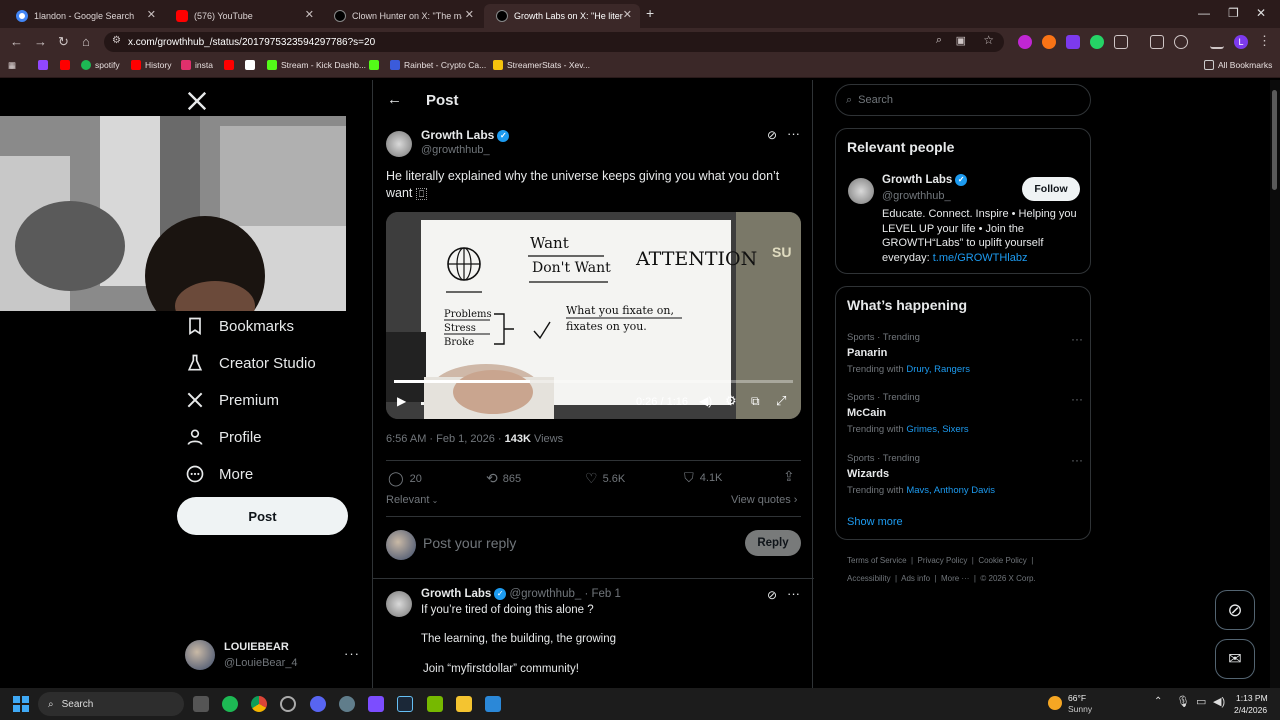 The image size is (1280, 720). I want to click on menu-dots-icon: ⋮, so click(1264, 41).